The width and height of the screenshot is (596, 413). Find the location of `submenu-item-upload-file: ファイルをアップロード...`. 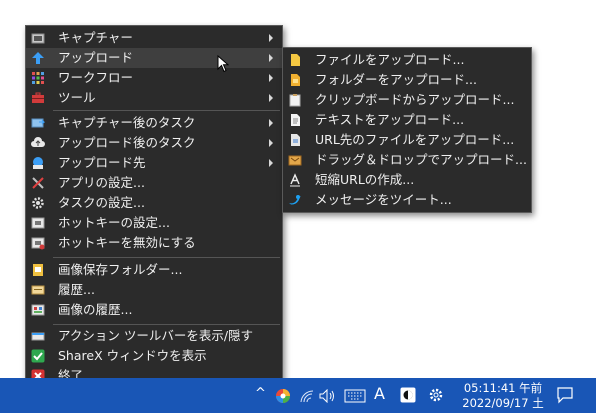

submenu-item-upload-file: ファイルをアップロード... is located at coordinates (407, 60).